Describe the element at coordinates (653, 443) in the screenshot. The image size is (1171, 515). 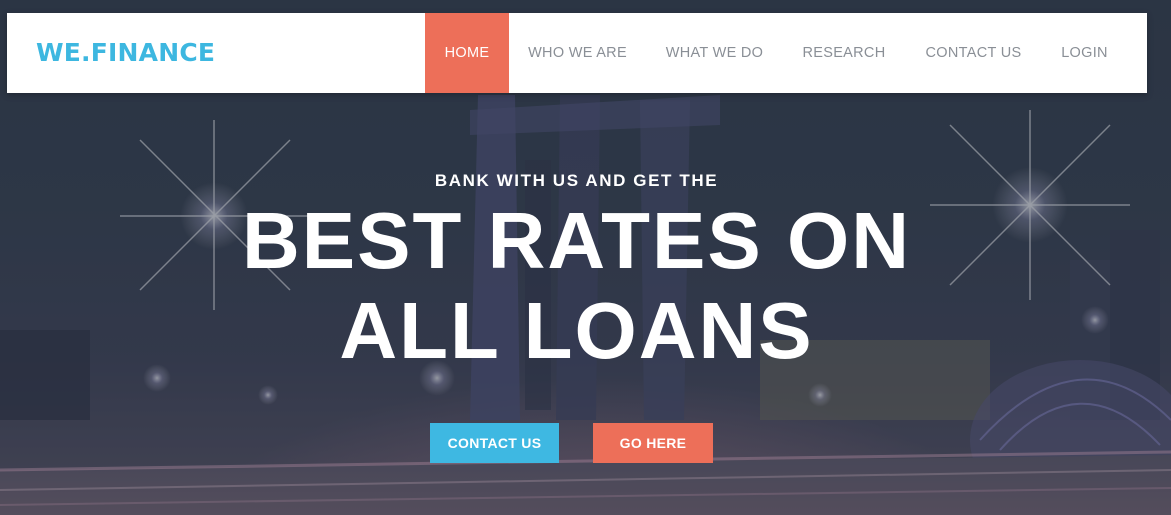
I see `go-here-button: GO HERE` at that location.